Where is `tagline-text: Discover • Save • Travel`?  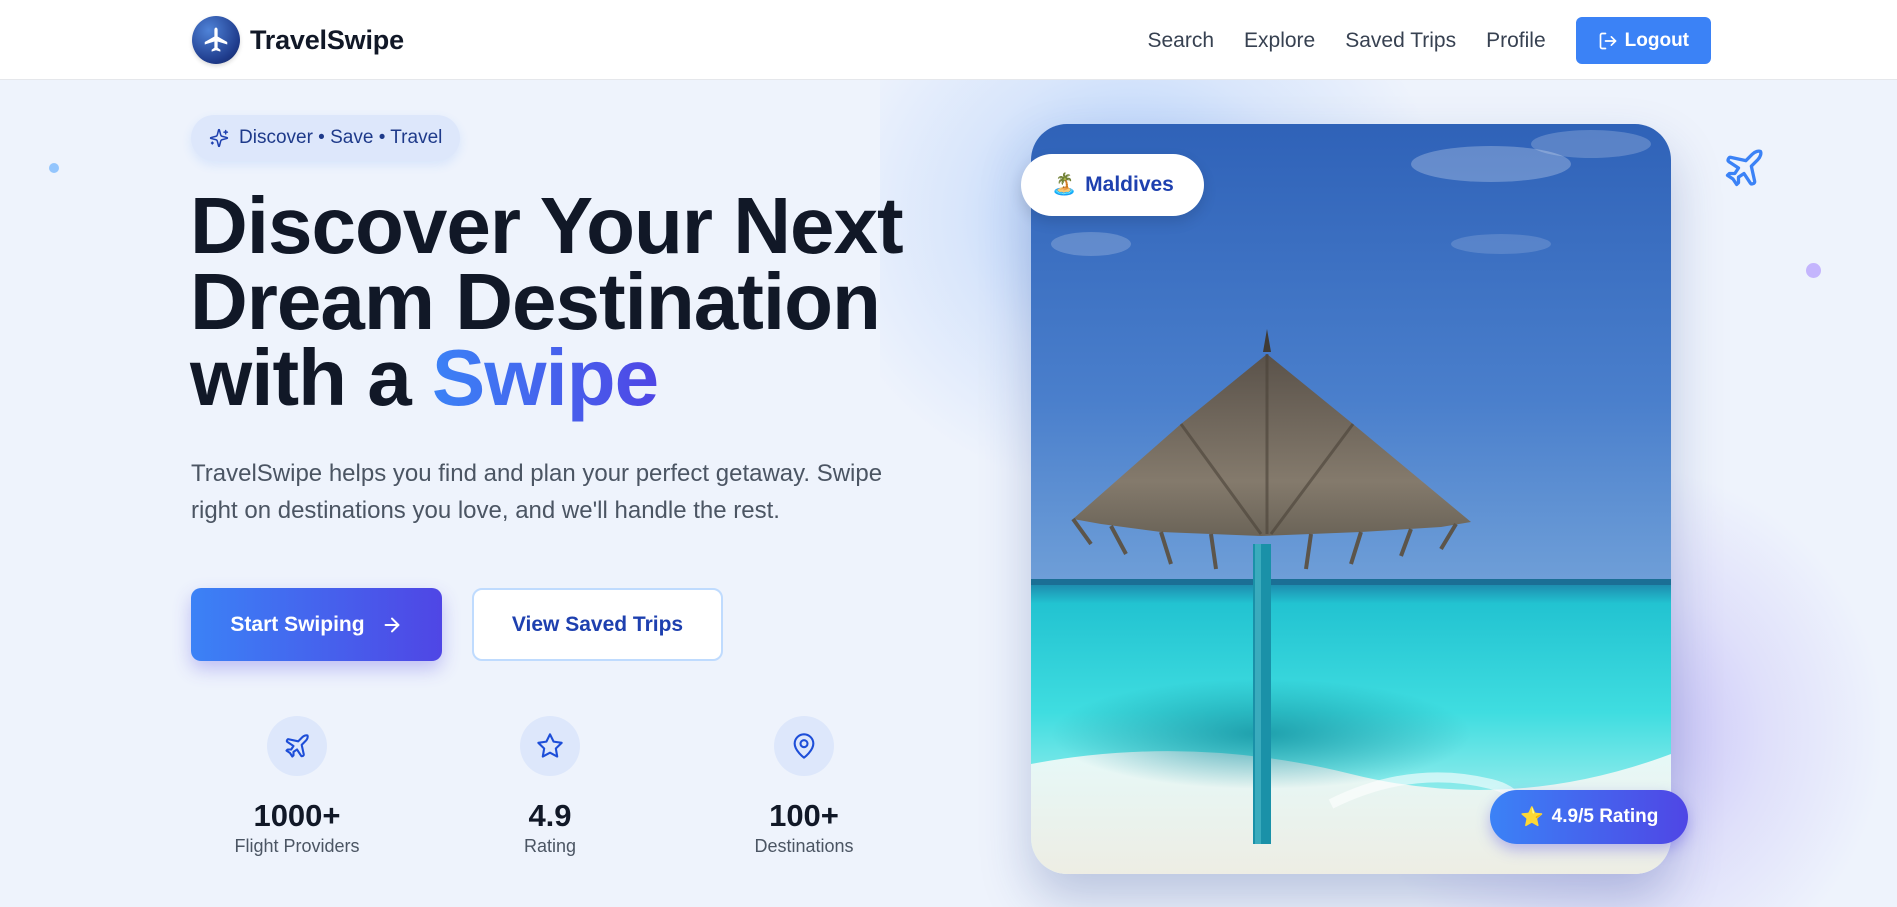 tagline-text: Discover • Save • Travel is located at coordinates (341, 137).